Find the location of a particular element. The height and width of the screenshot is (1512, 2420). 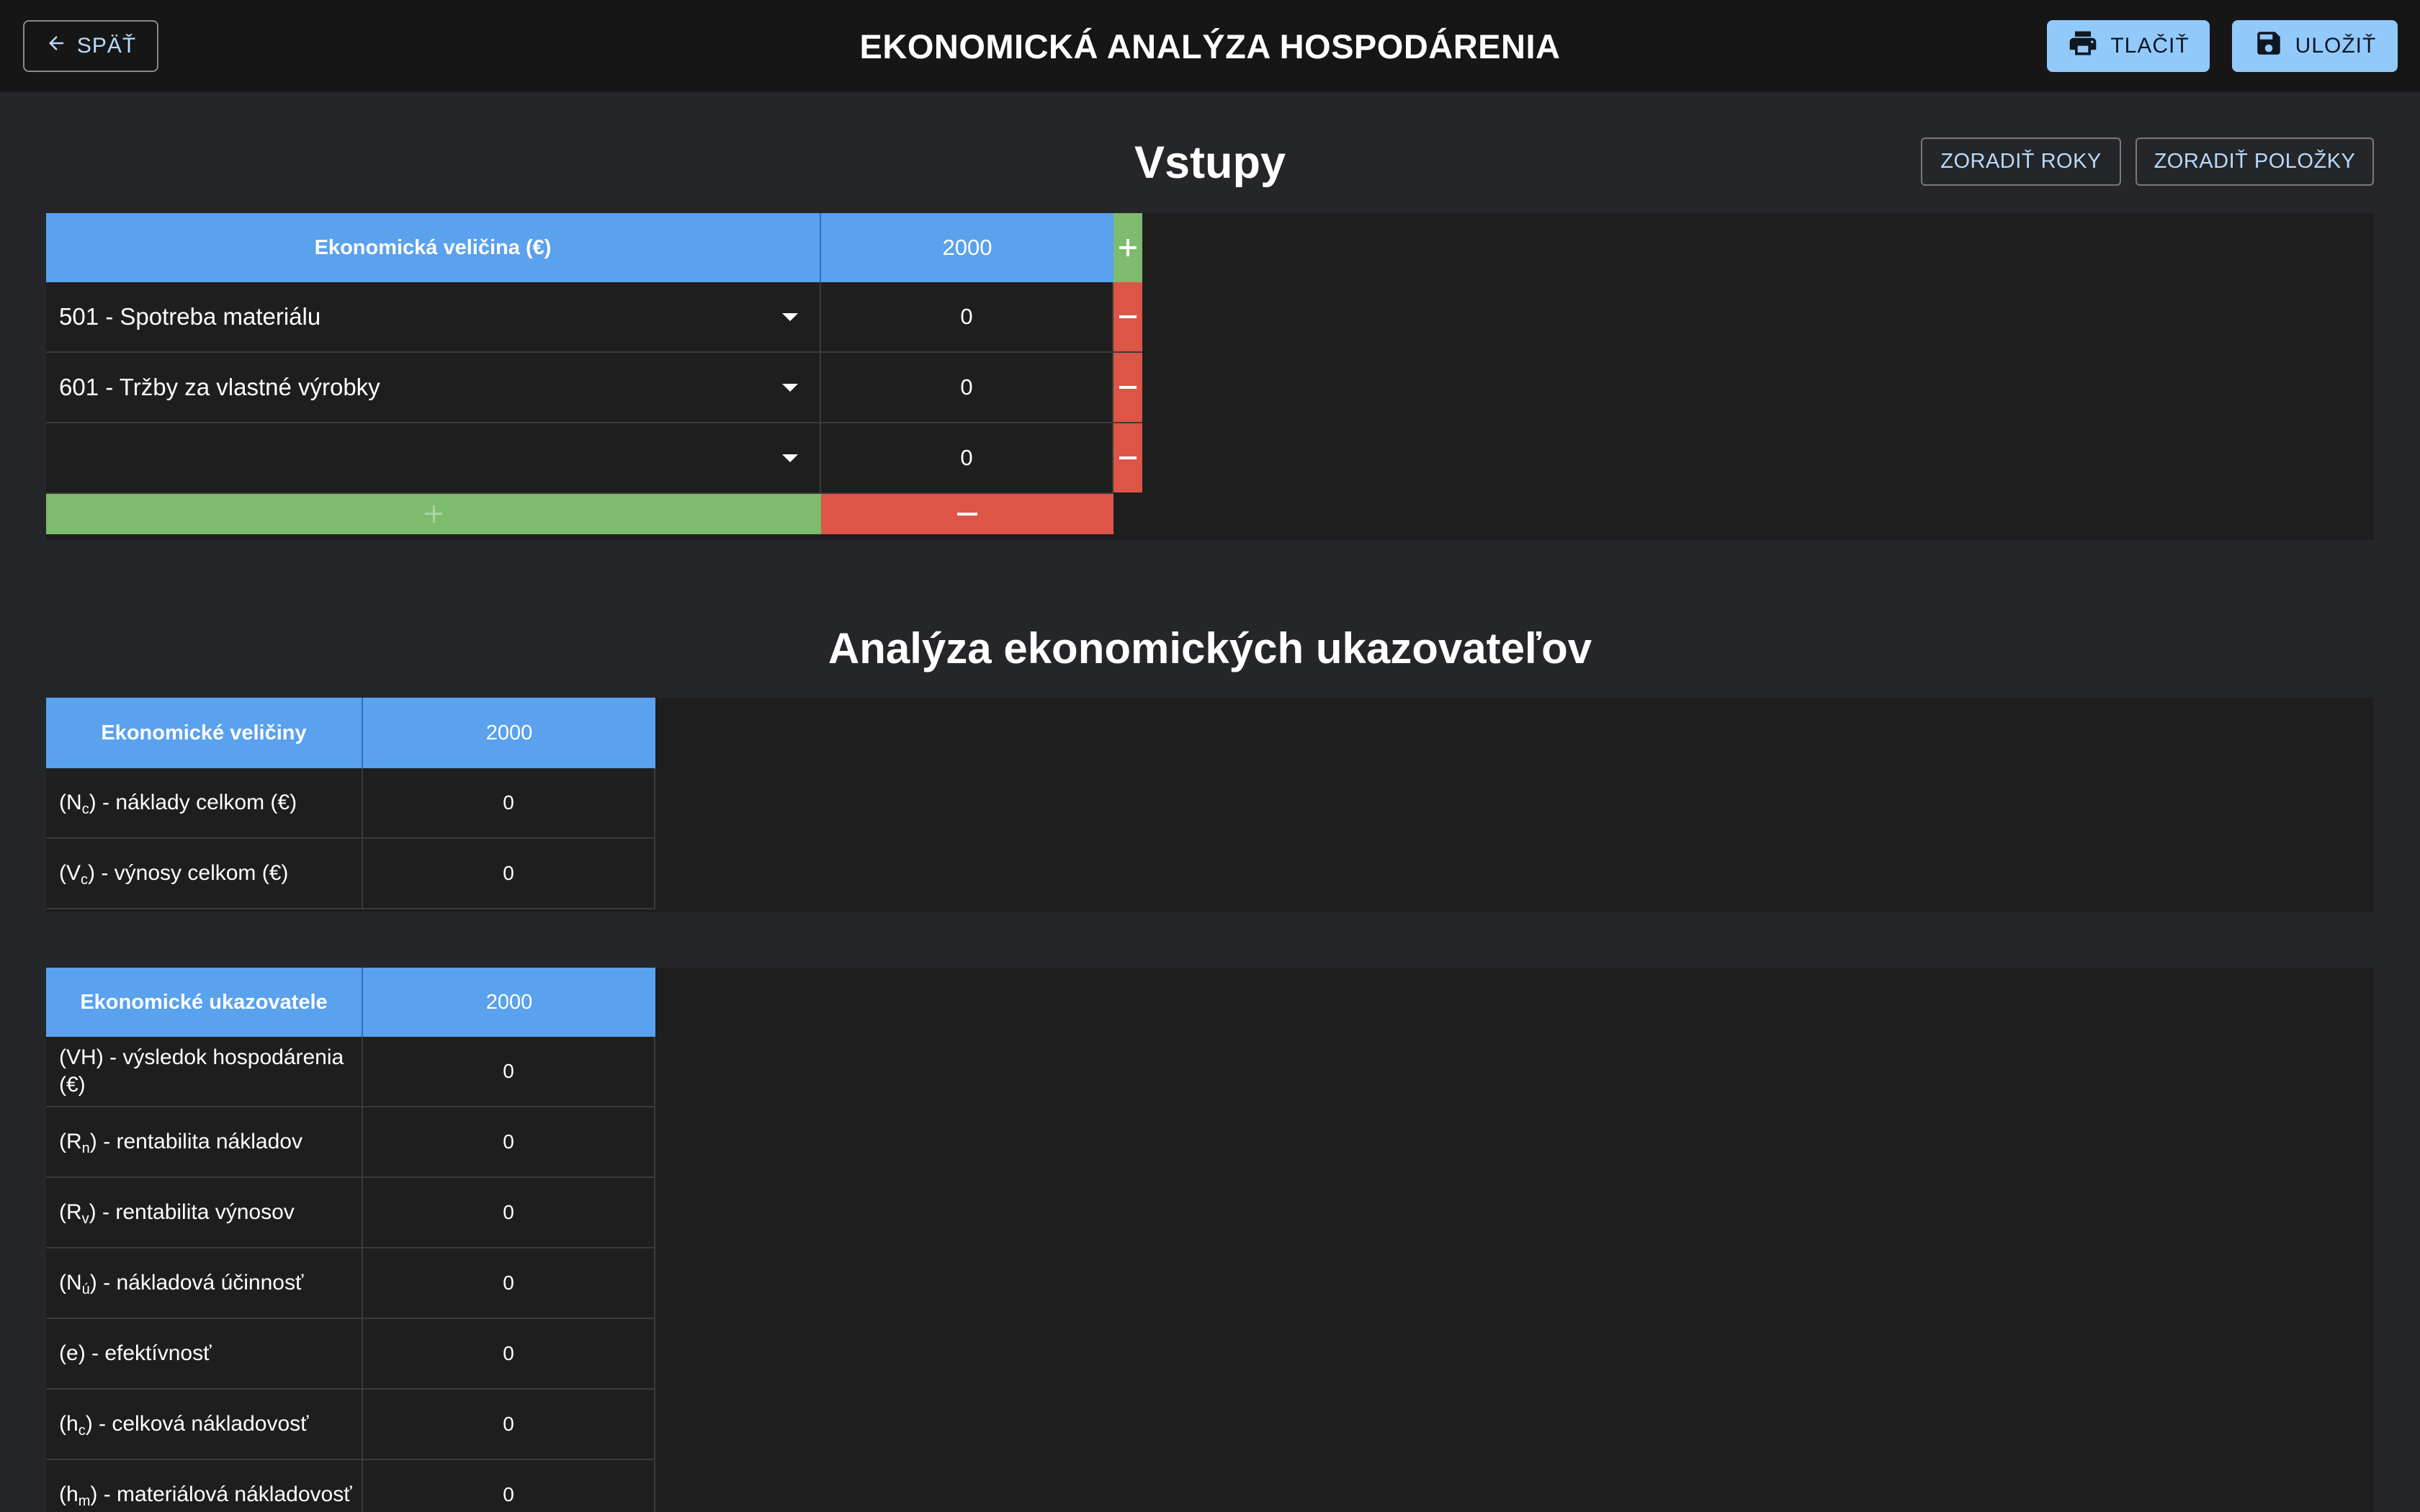

quantities-year-header: 2000 is located at coordinates (509, 733).